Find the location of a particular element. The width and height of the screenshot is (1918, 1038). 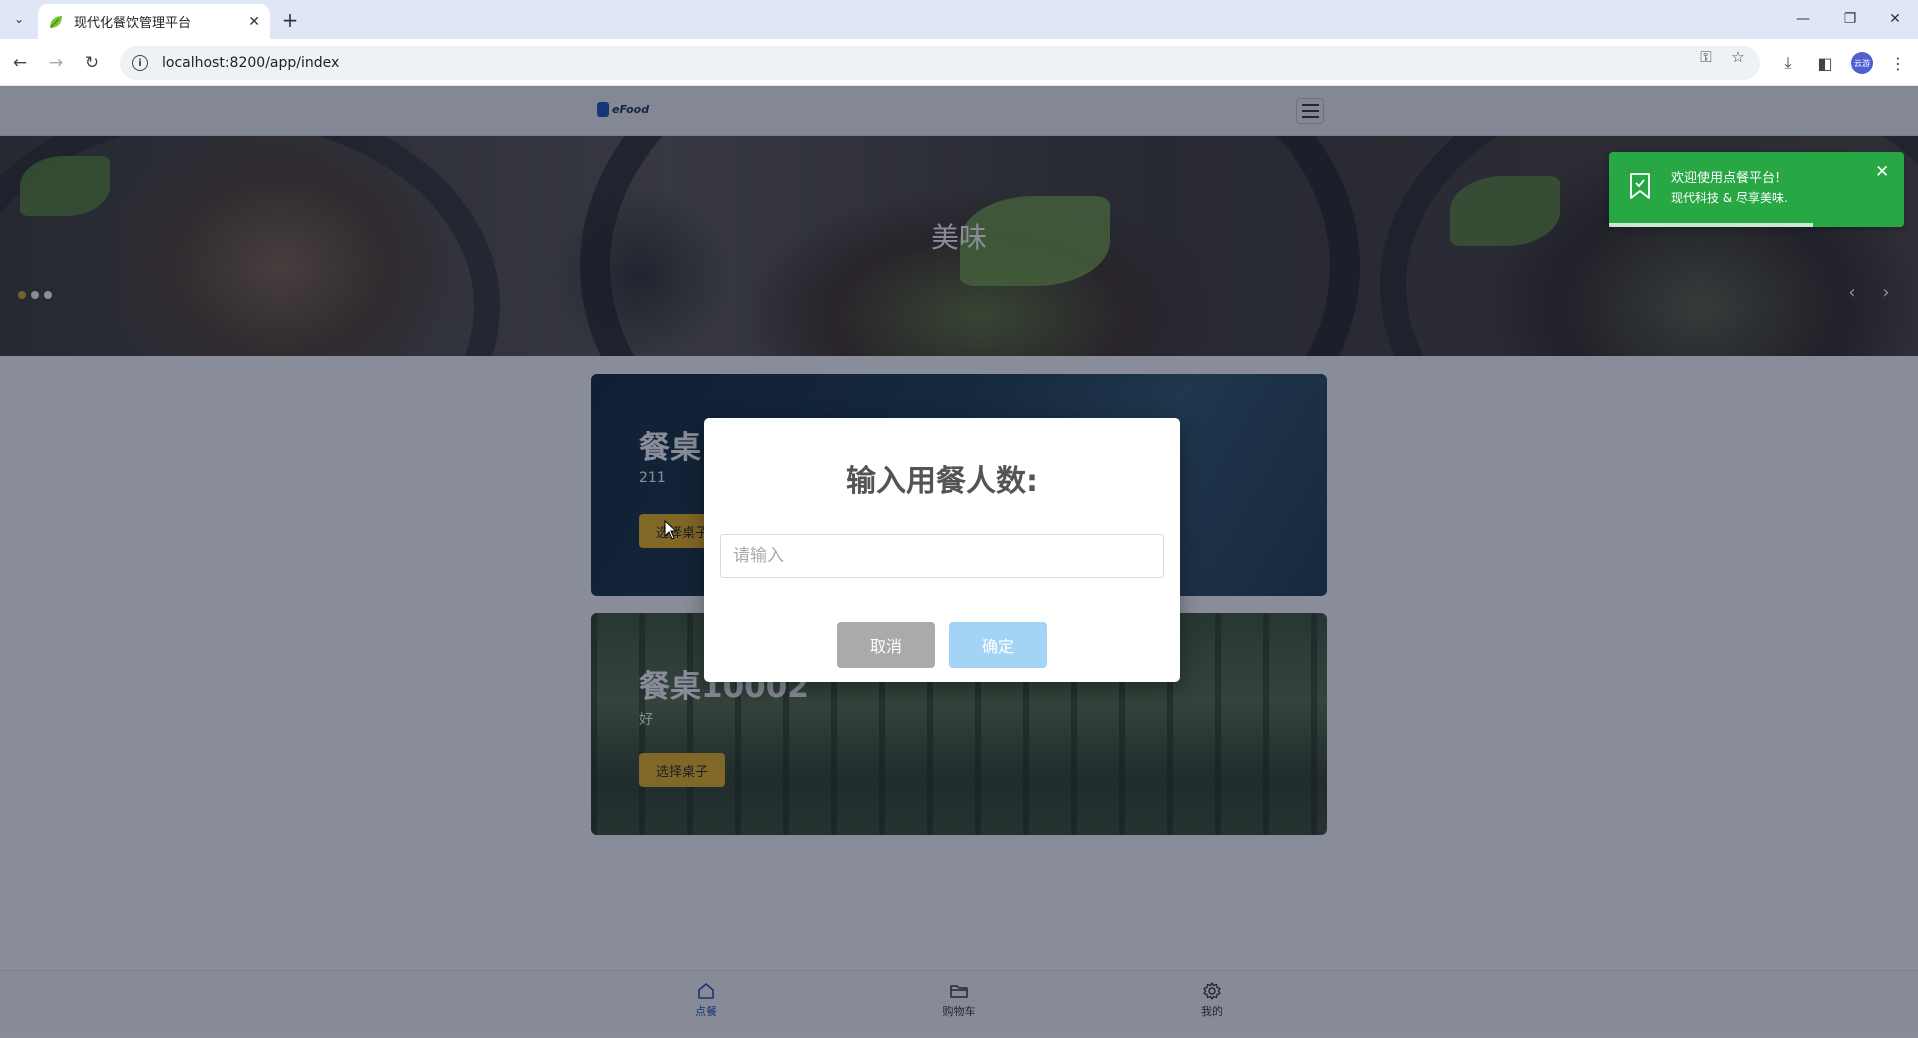

browser-tab: 现代化餐饮管理平台 ✕ is located at coordinates (154, 21).